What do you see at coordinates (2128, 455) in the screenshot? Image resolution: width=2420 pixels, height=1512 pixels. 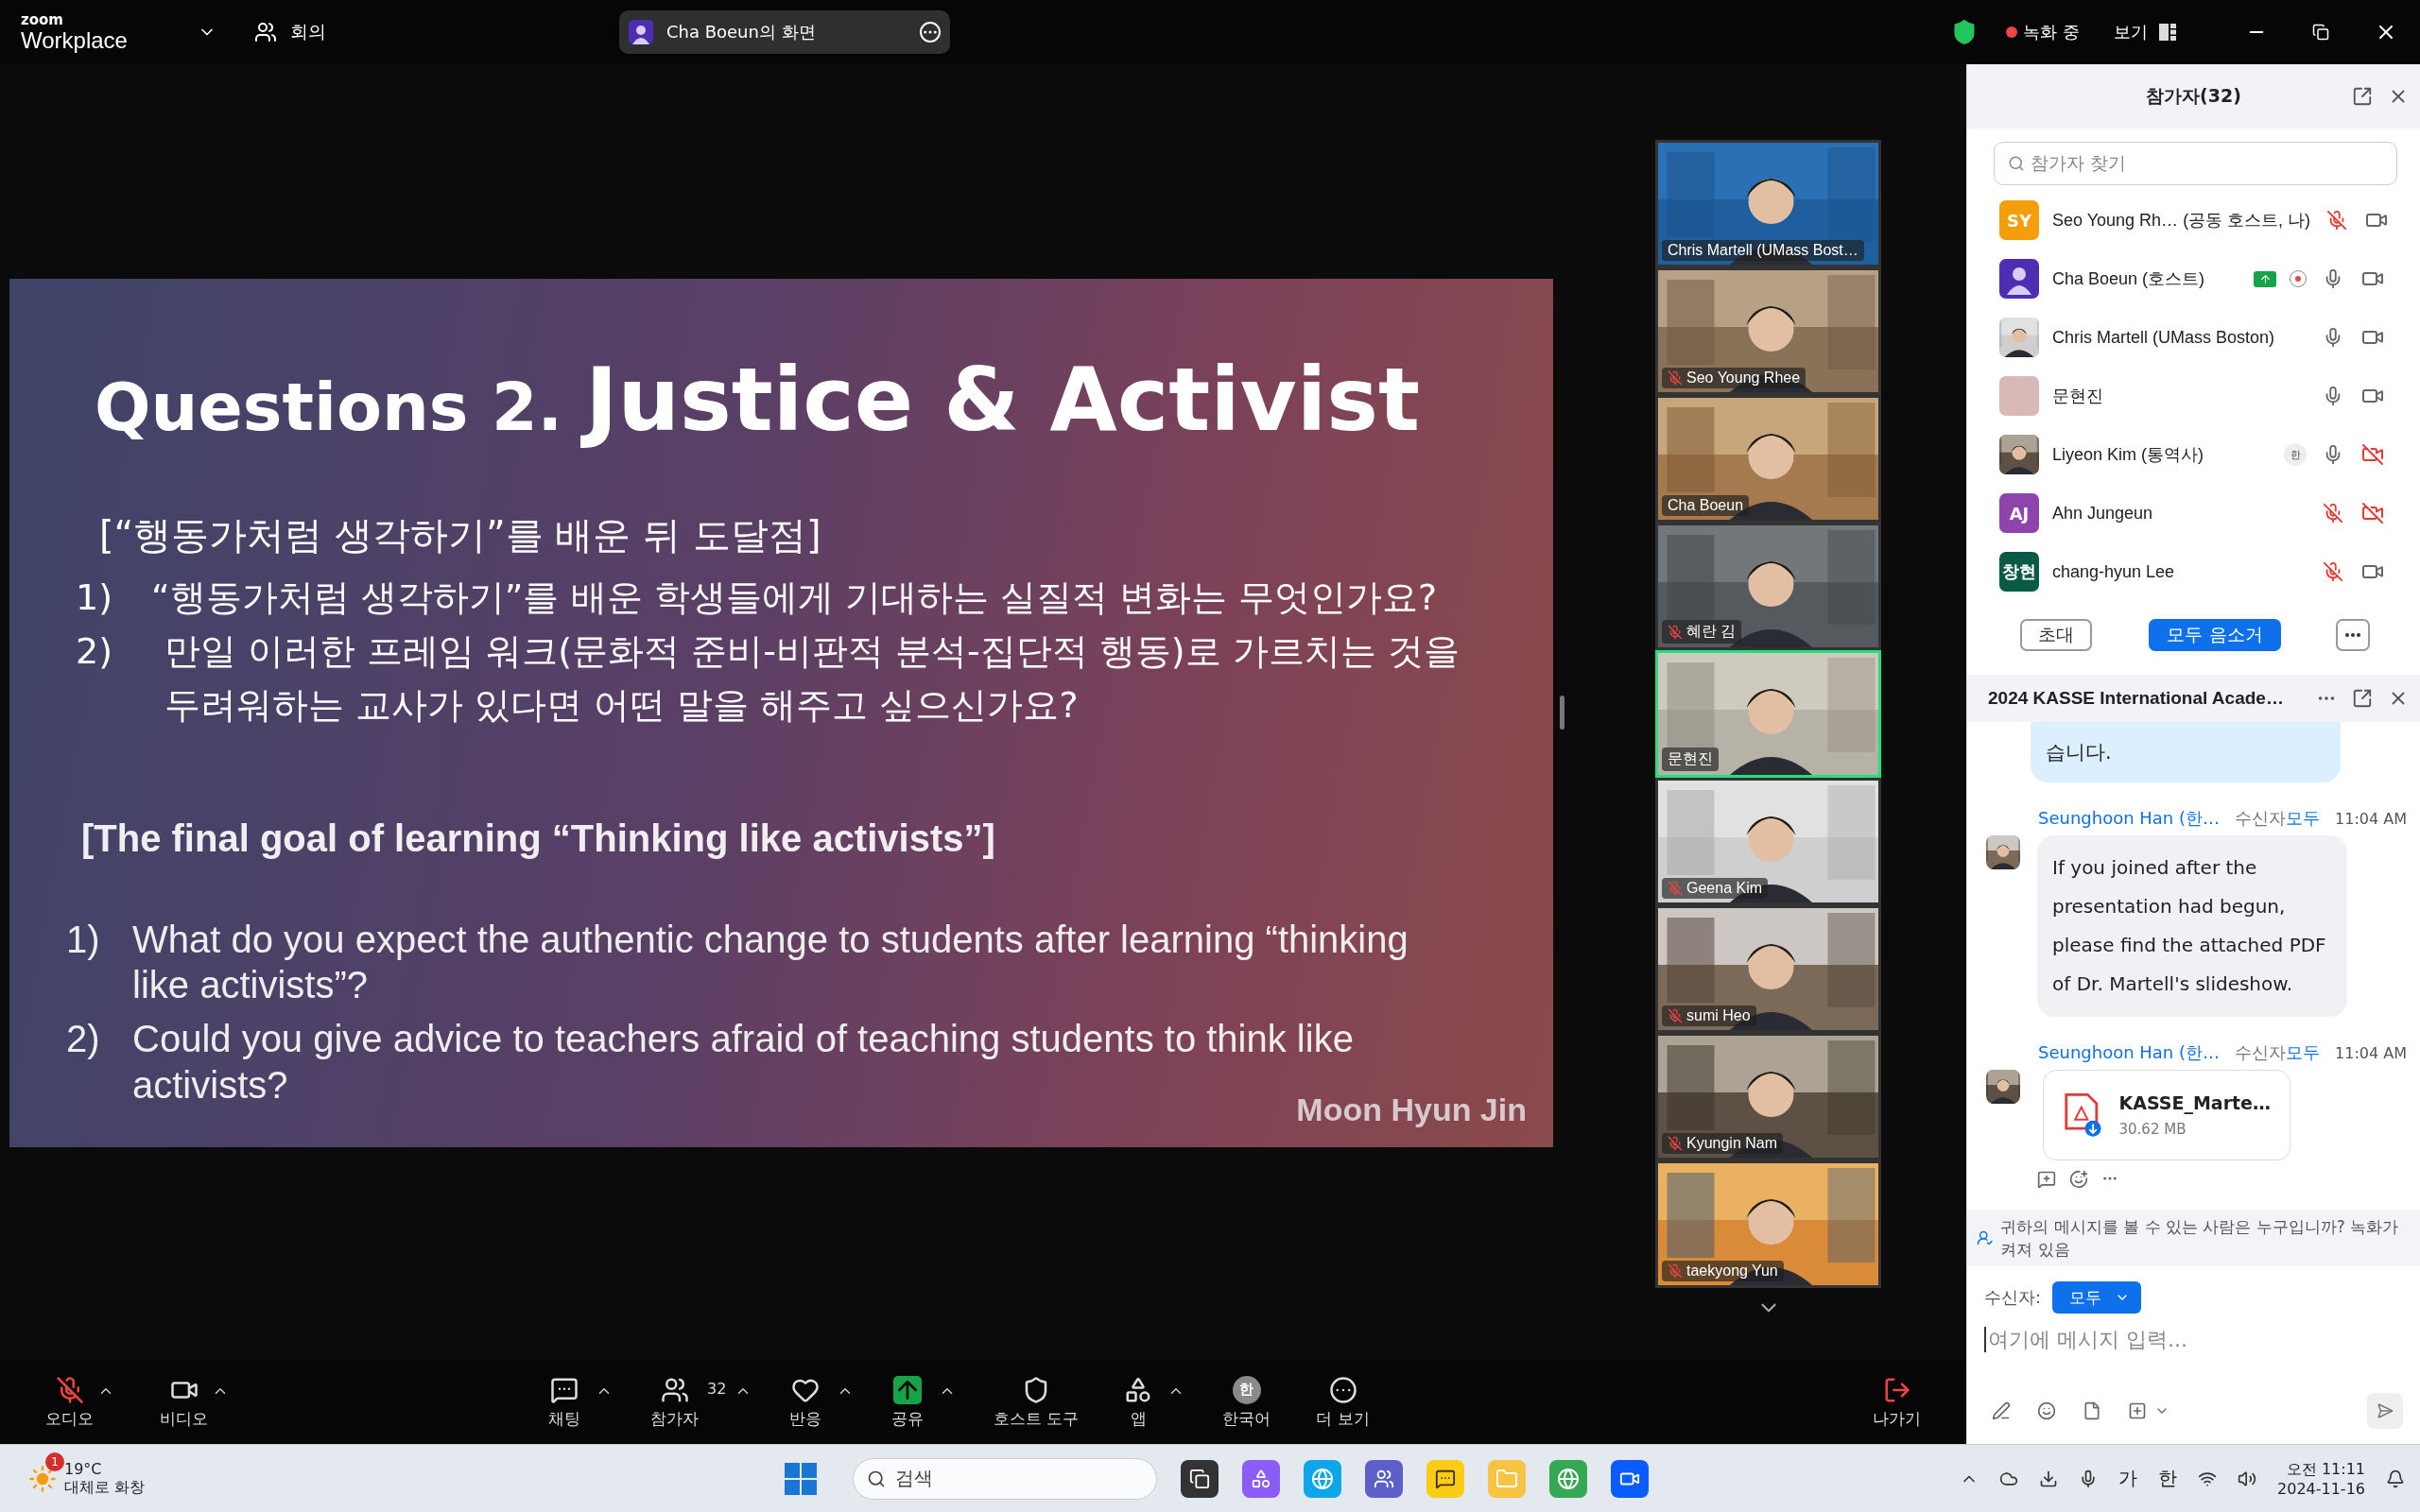 I see `participant-name: Liyeon Kim (통역사)` at bounding box center [2128, 455].